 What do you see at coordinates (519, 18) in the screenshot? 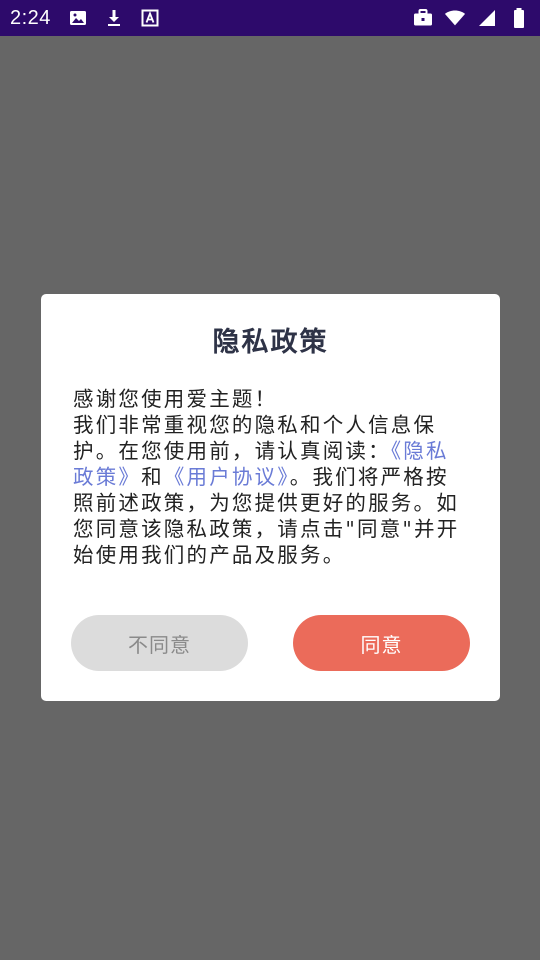
I see `battery-icon` at bounding box center [519, 18].